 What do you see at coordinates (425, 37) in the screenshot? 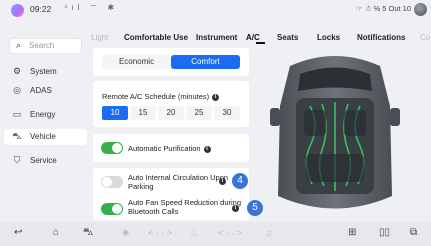
I see `tab-more: Co` at bounding box center [425, 37].